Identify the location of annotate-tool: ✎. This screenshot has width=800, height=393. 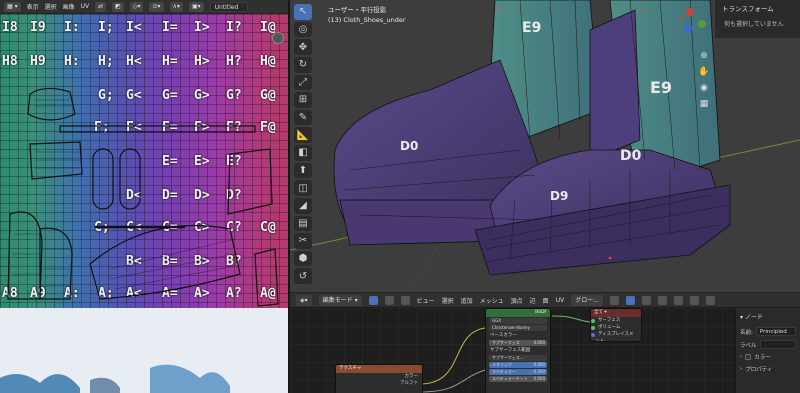
(303, 117).